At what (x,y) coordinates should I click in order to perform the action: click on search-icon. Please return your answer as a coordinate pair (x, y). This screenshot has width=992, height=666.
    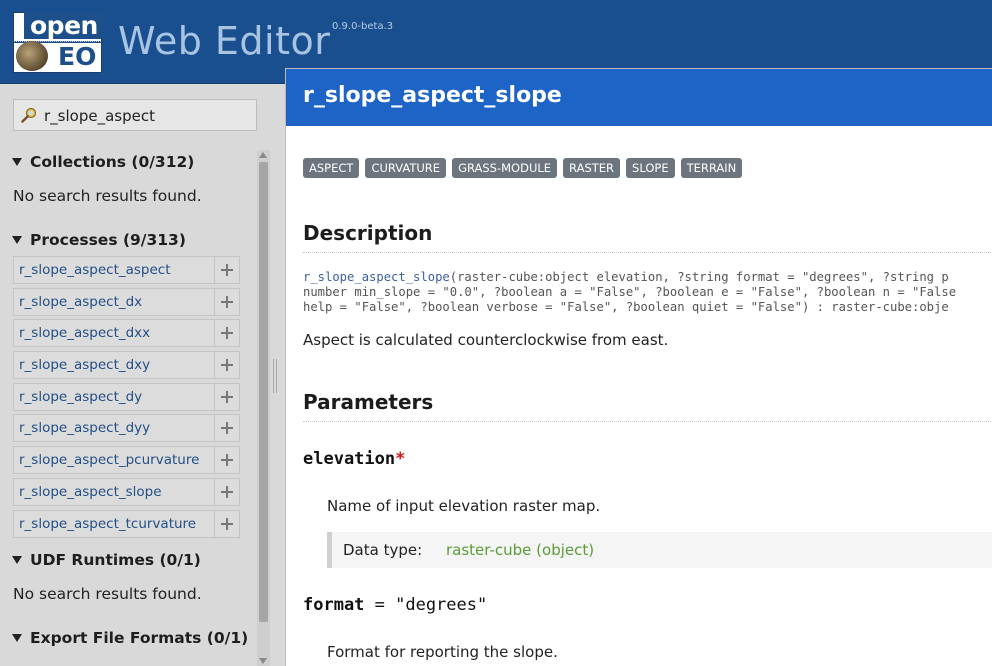
    Looking at the image, I should click on (29, 115).